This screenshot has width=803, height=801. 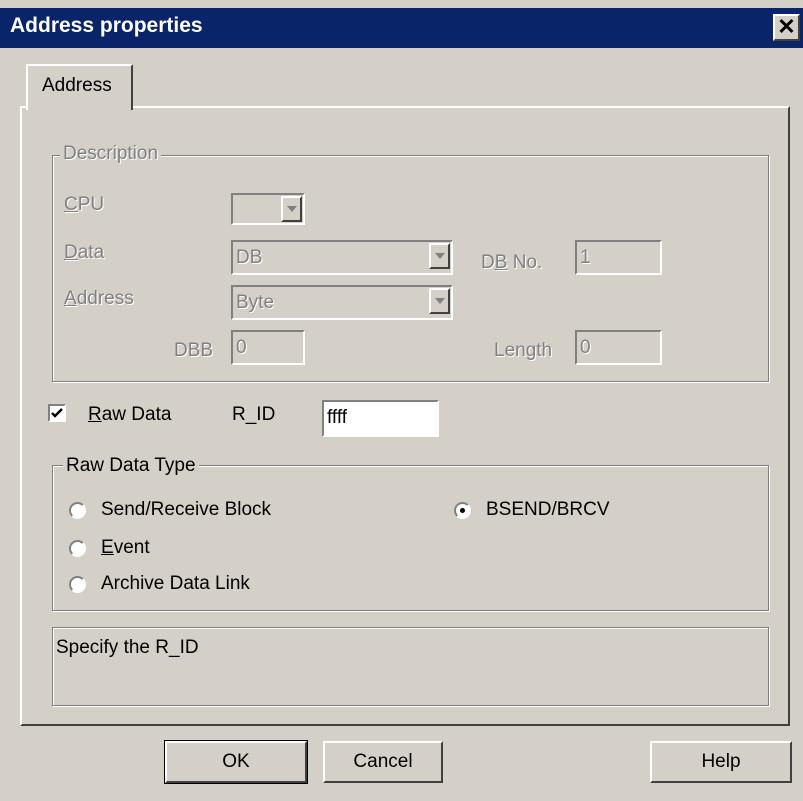 I want to click on address-dropdown: Byte, so click(x=342, y=302).